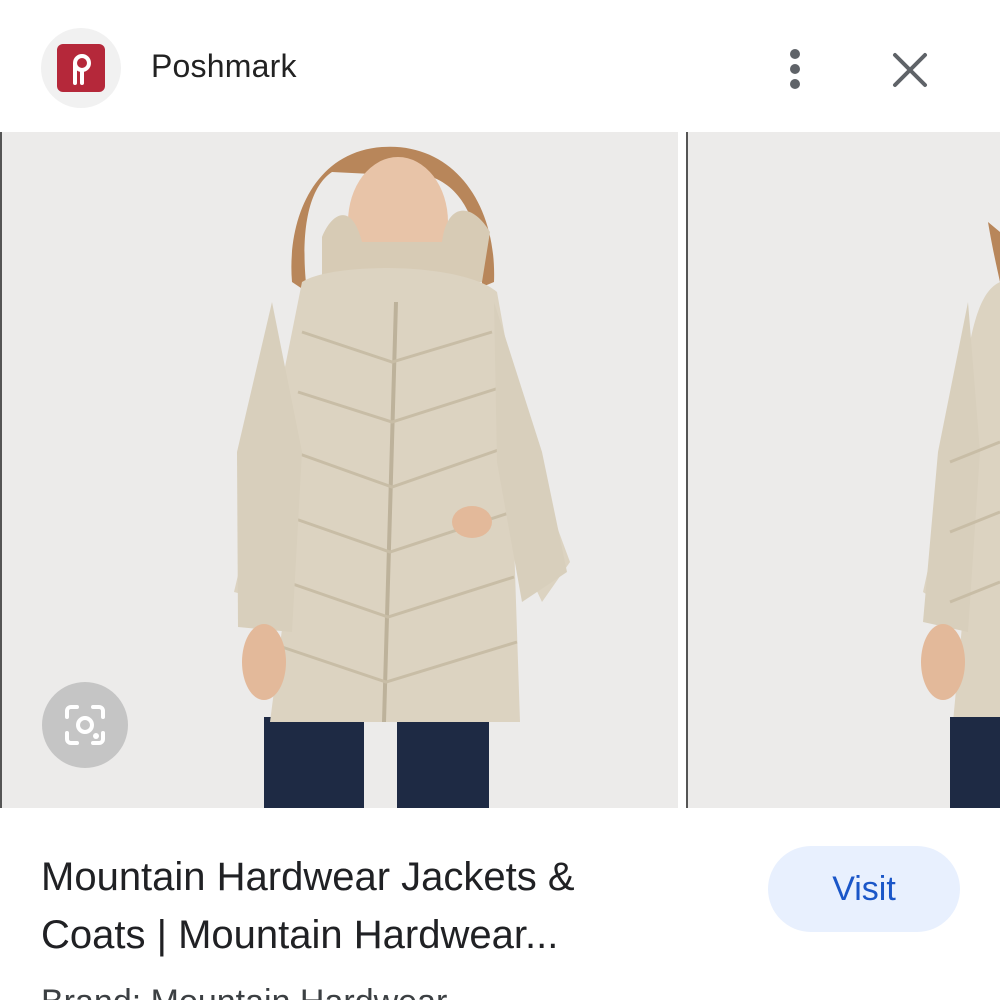 This screenshot has width=1000, height=1000. I want to click on site-logo, so click(81, 68).